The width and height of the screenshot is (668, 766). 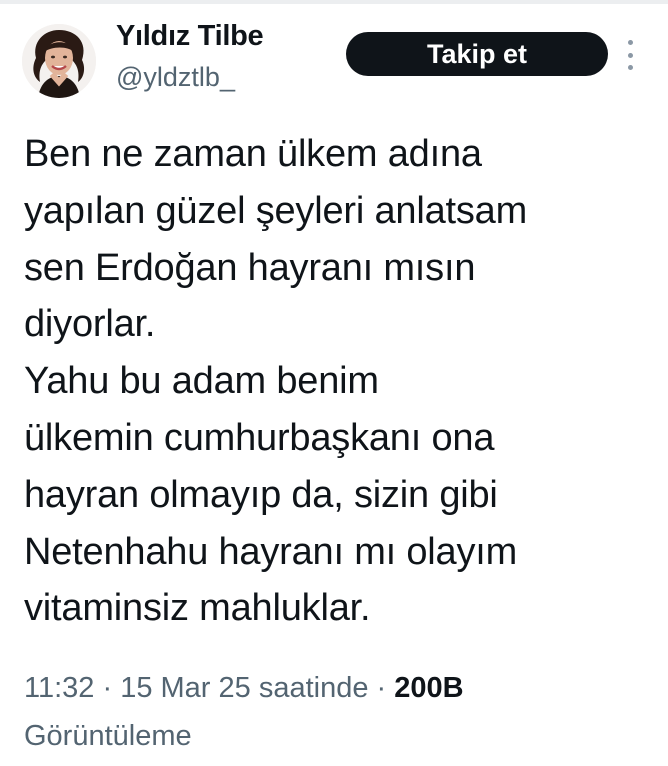 I want to click on avatar, so click(x=59, y=61).